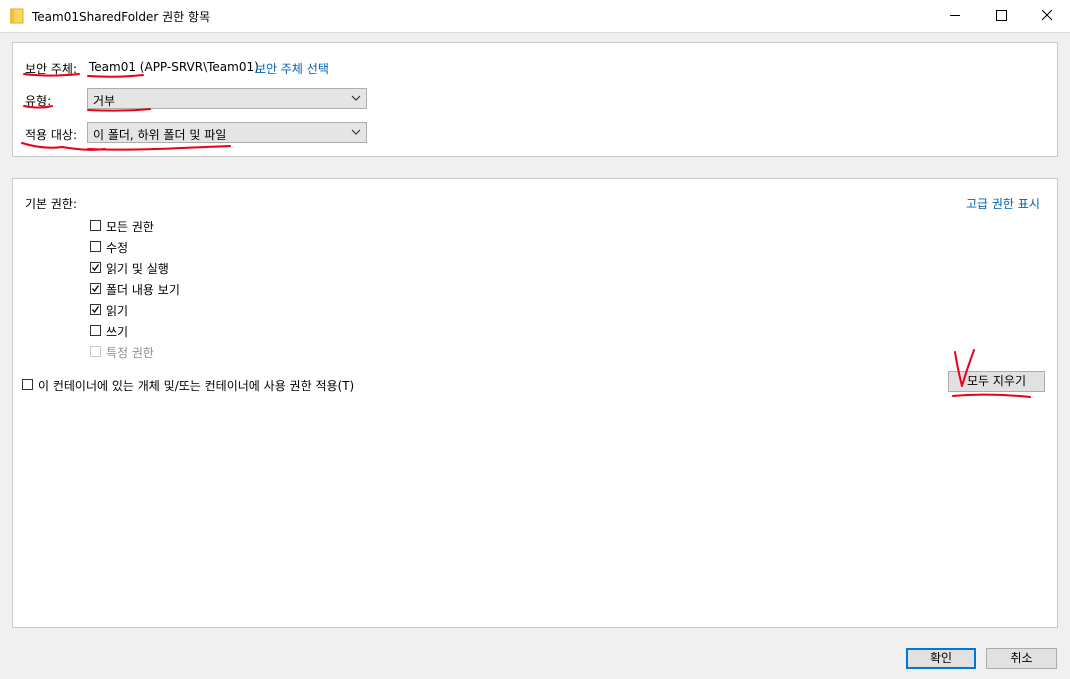  Describe the element at coordinates (137, 269) in the screenshot. I see `permission-label: 읽기 및 실행` at that location.